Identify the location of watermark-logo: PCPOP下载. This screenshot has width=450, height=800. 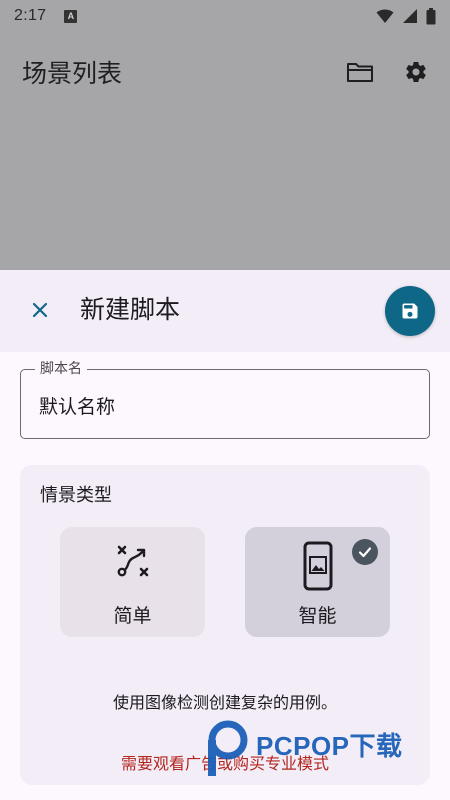
(320, 748).